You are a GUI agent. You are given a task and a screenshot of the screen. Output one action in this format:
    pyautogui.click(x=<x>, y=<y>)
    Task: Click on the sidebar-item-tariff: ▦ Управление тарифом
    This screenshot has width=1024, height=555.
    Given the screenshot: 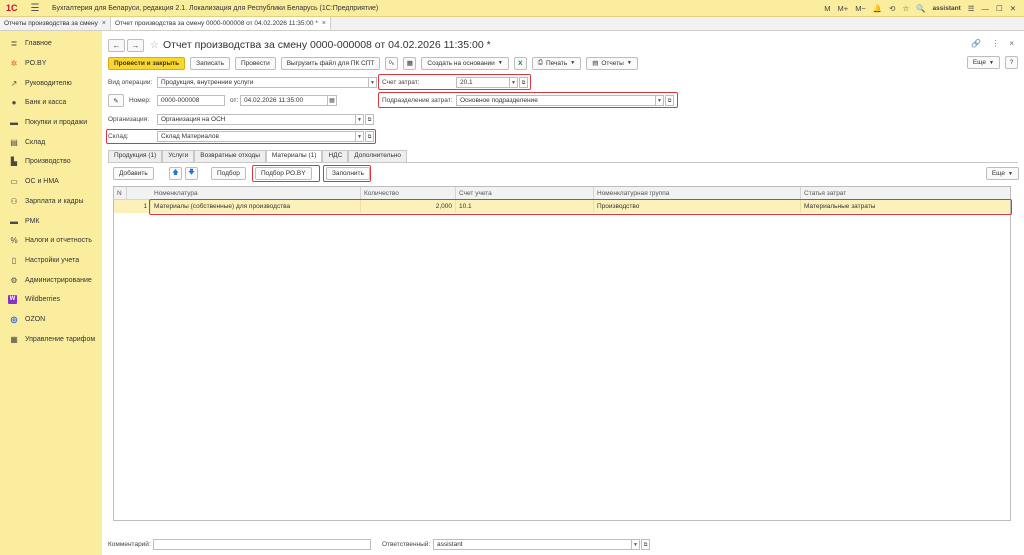 What is the action you would take?
    pyautogui.click(x=51, y=339)
    